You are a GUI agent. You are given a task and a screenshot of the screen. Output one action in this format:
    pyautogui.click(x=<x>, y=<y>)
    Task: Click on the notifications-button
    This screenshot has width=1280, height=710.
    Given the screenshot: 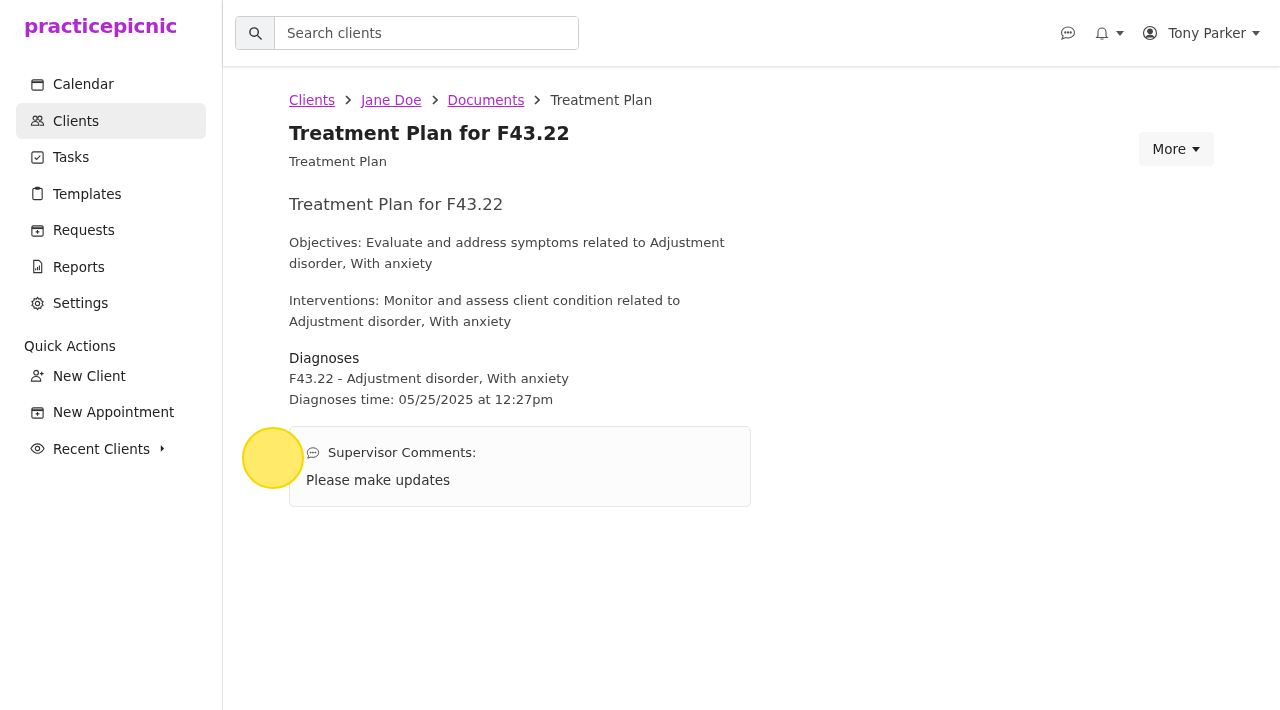 What is the action you would take?
    pyautogui.click(x=1109, y=33)
    